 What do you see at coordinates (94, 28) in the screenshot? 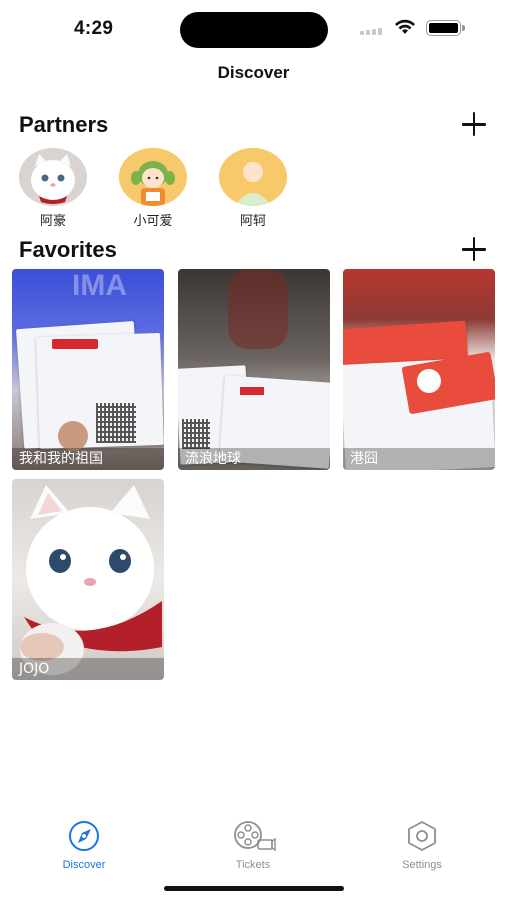
I see `status-time: 4:29` at bounding box center [94, 28].